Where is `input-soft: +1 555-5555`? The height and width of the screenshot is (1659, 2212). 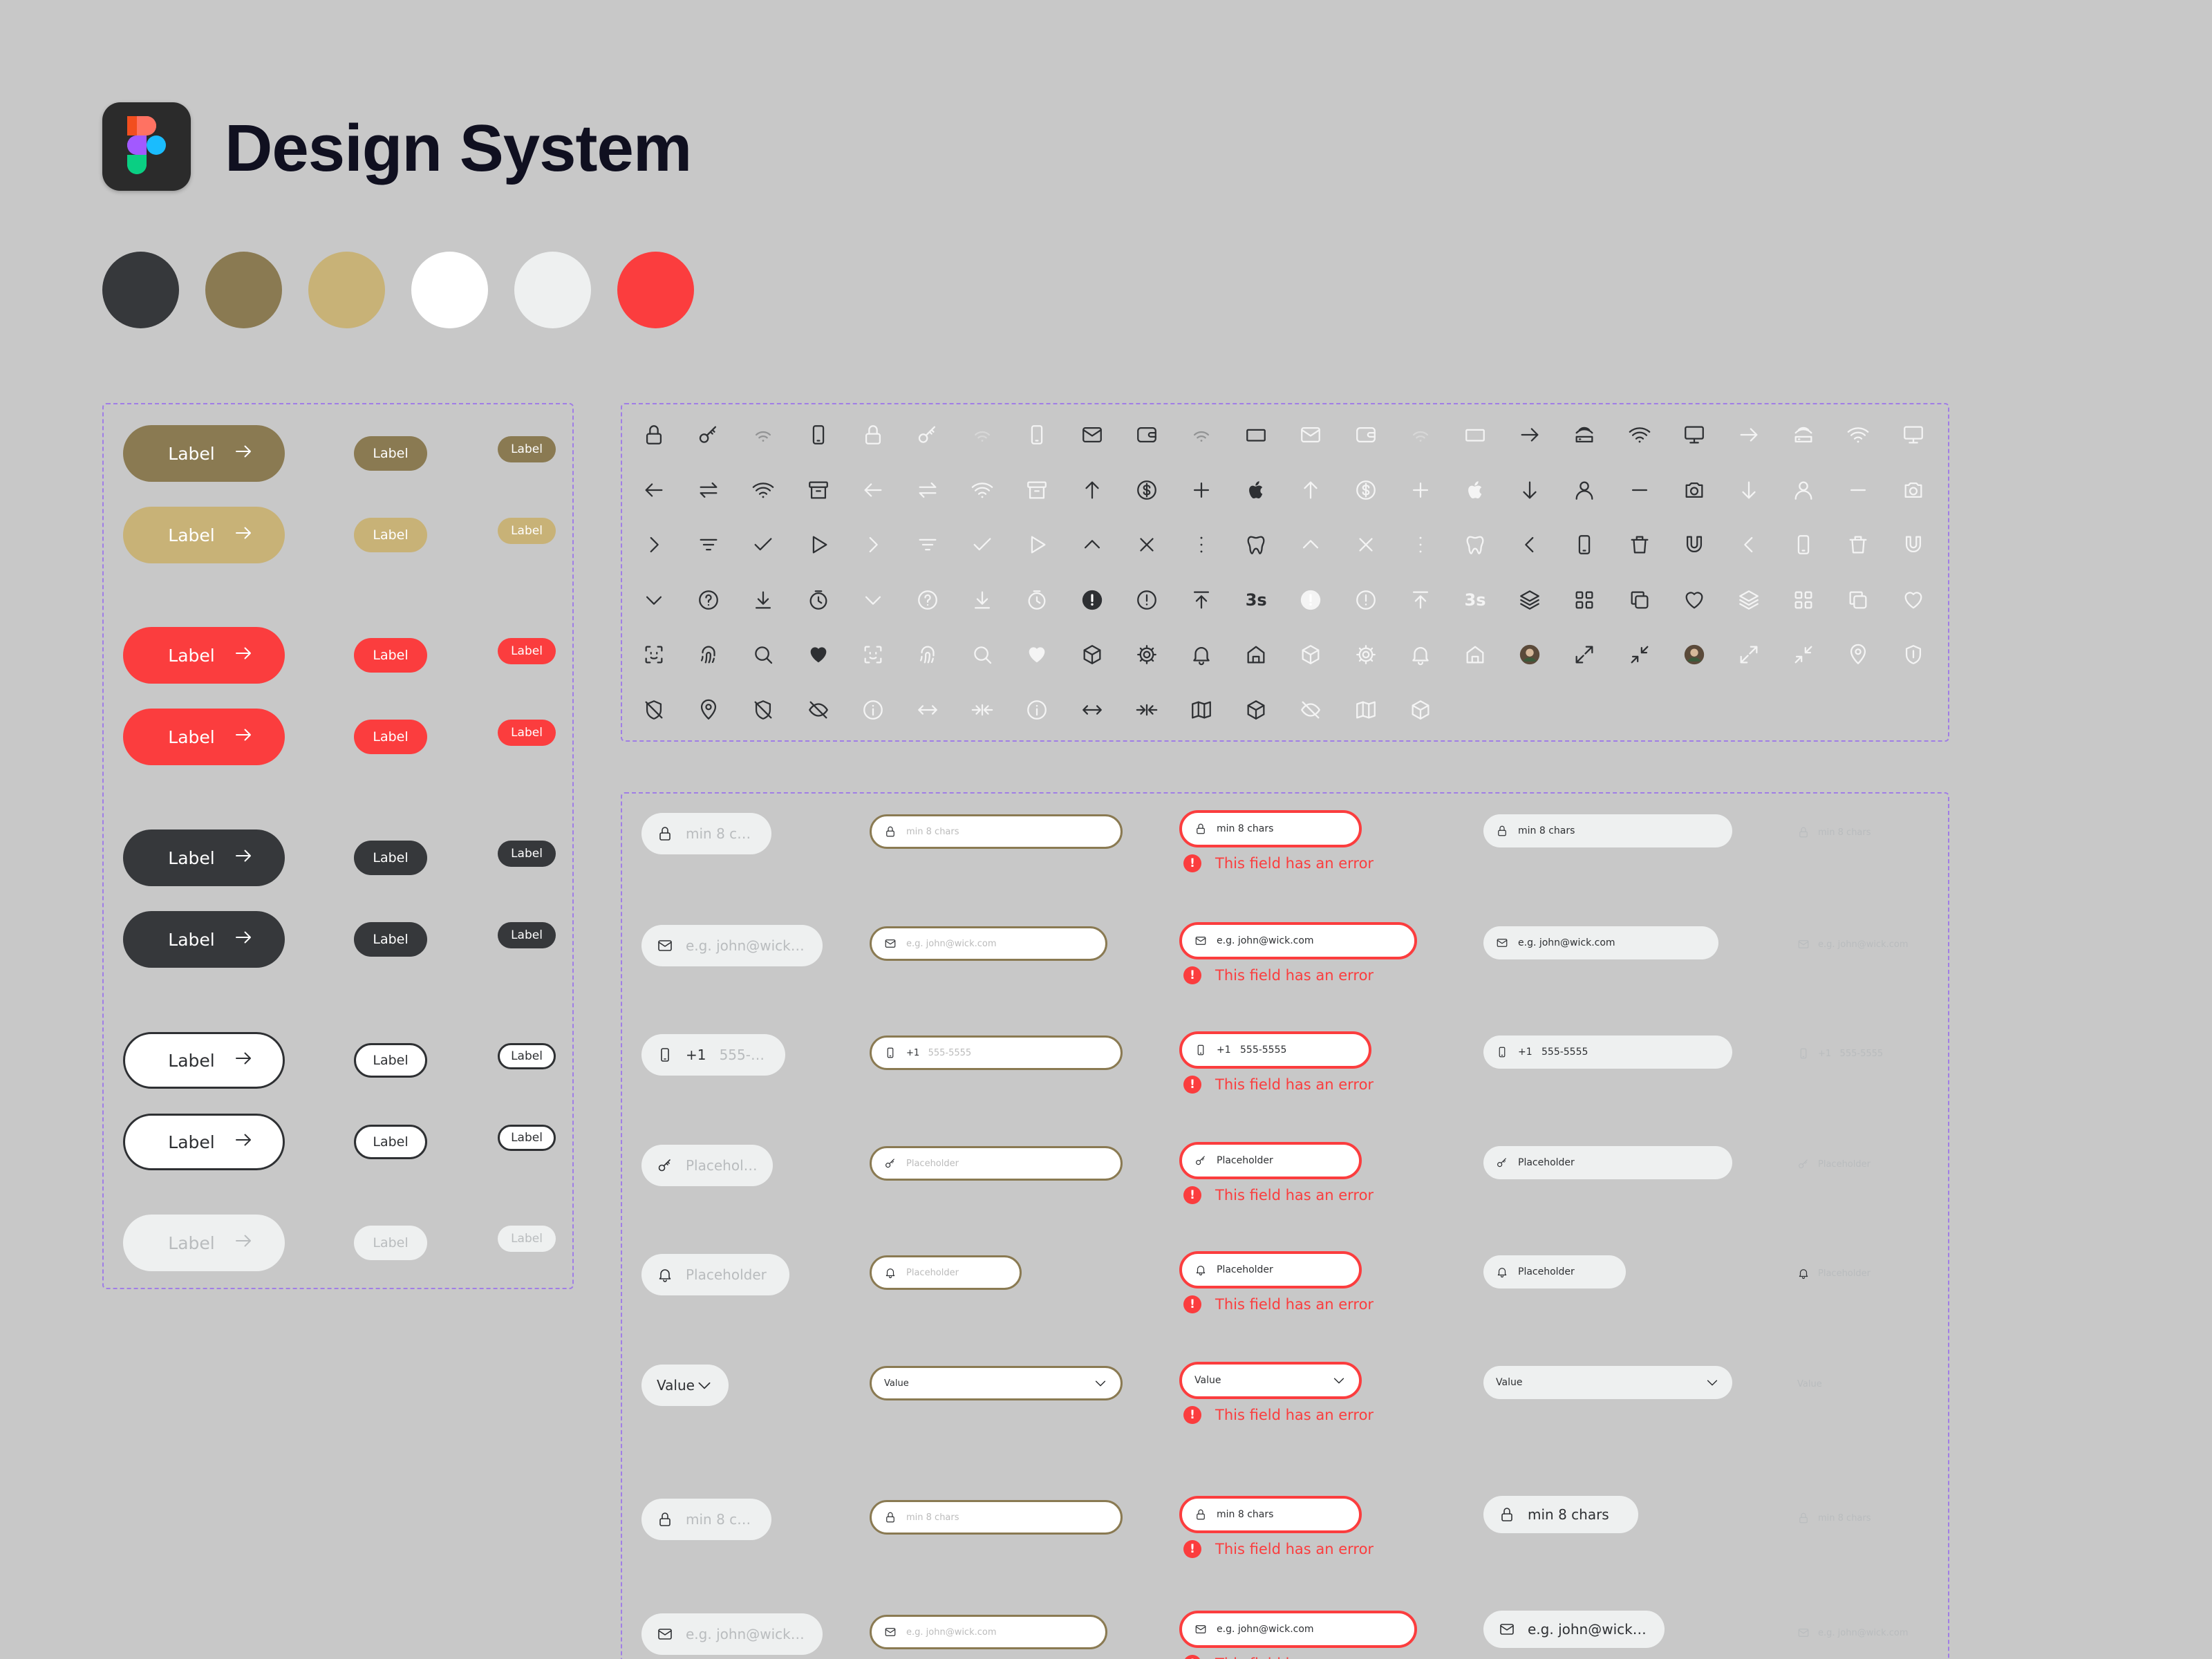
input-soft: +1 555-5555 is located at coordinates (713, 1055).